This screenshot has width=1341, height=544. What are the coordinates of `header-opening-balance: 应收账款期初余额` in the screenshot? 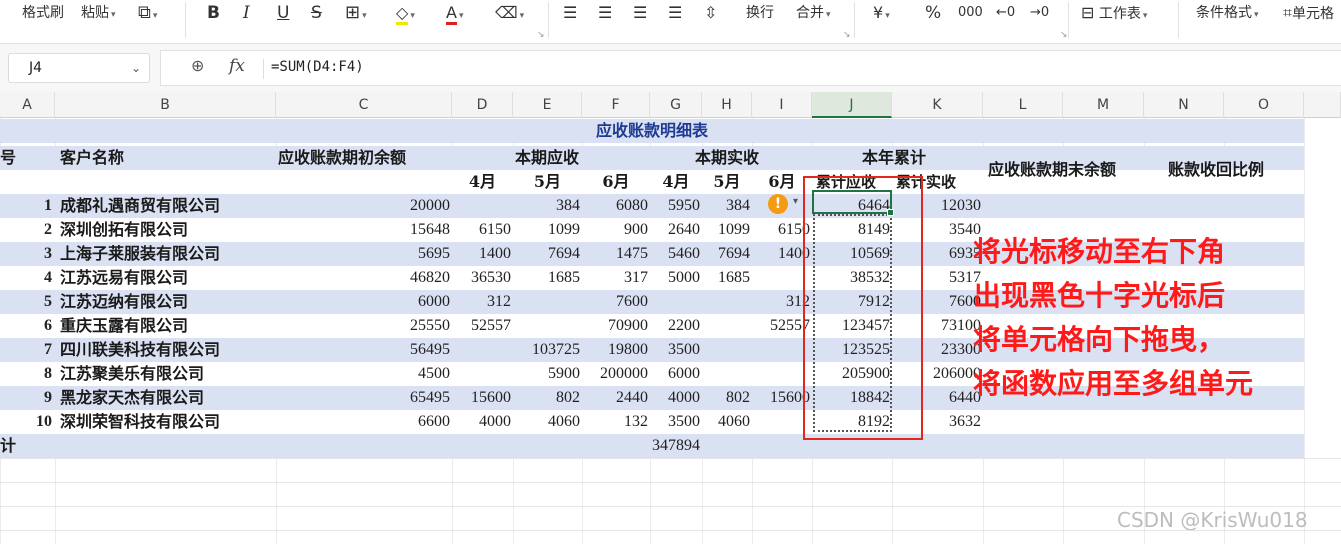 It's located at (363, 158).